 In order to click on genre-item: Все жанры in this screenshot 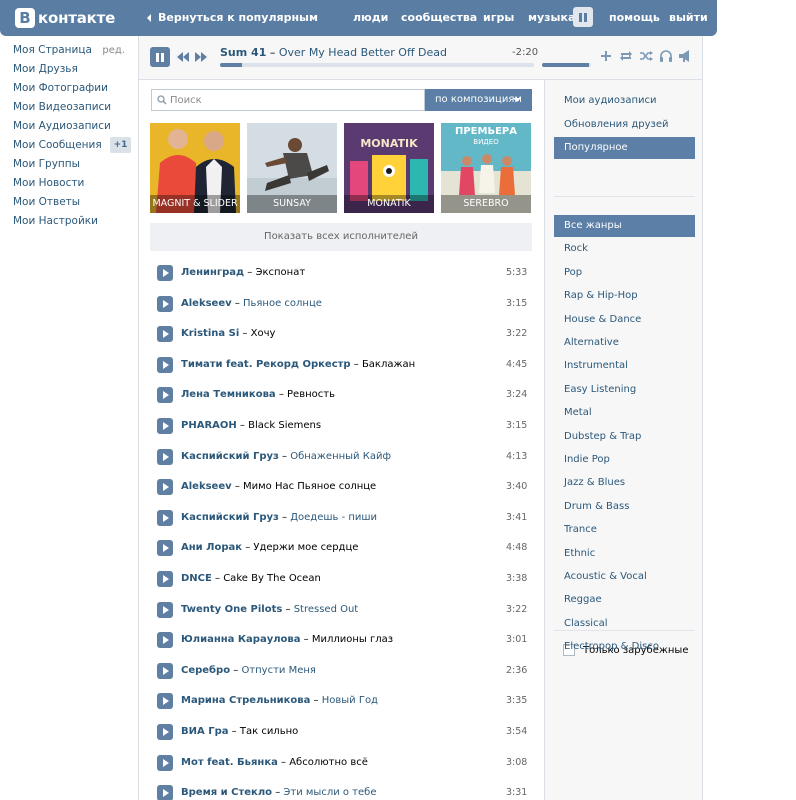, I will do `click(624, 226)`.